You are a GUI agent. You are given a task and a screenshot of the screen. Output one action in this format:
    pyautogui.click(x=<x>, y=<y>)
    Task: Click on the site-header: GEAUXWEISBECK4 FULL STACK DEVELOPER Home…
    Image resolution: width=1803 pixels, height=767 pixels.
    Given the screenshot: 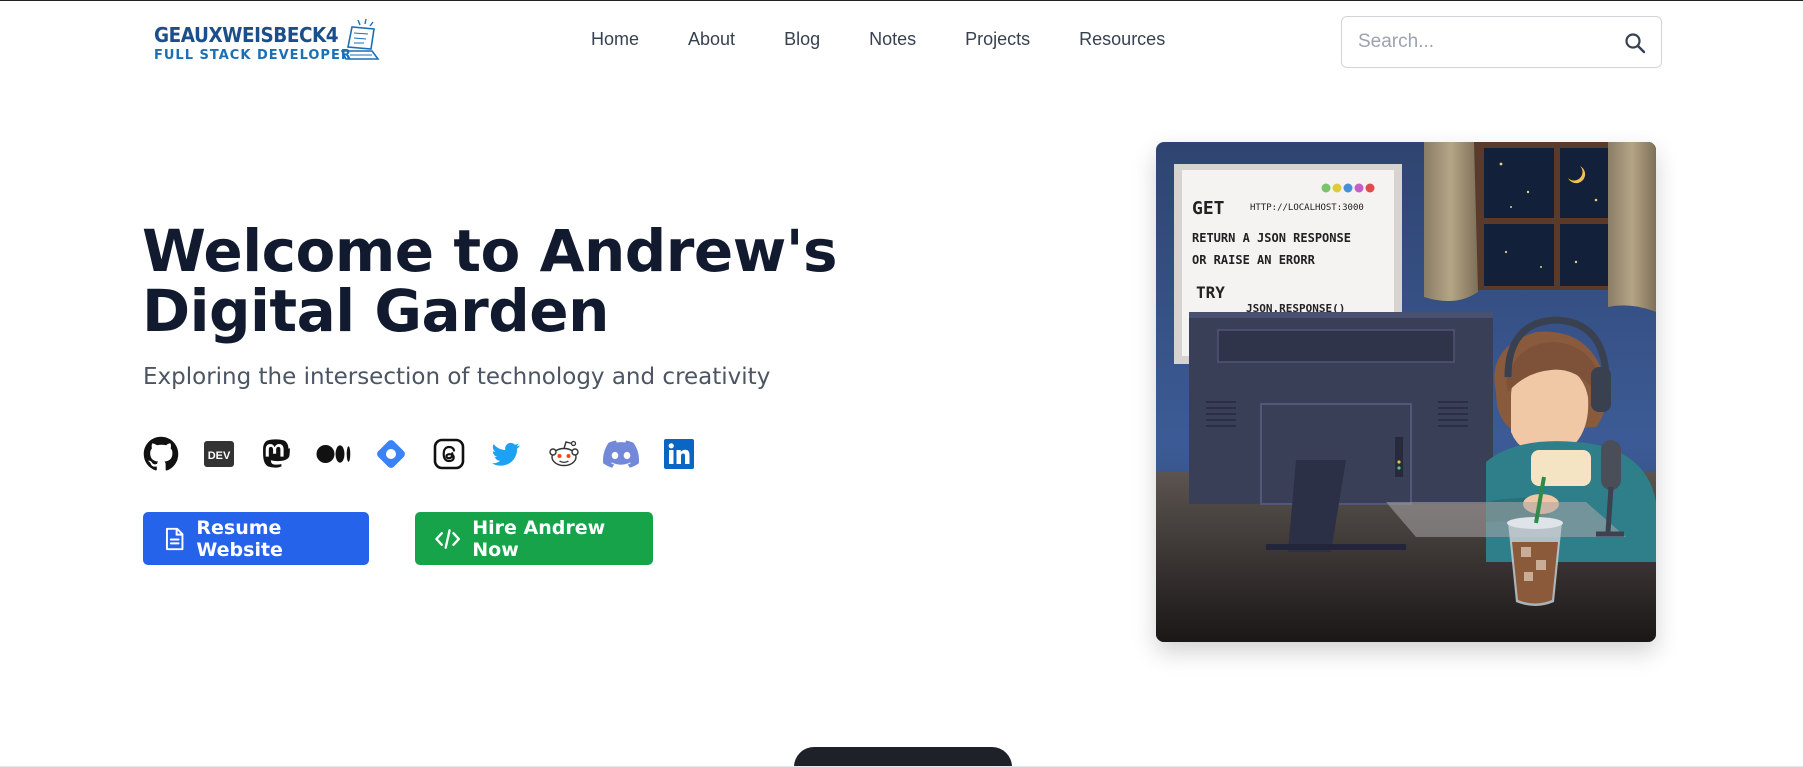 What is the action you would take?
    pyautogui.click(x=901, y=43)
    